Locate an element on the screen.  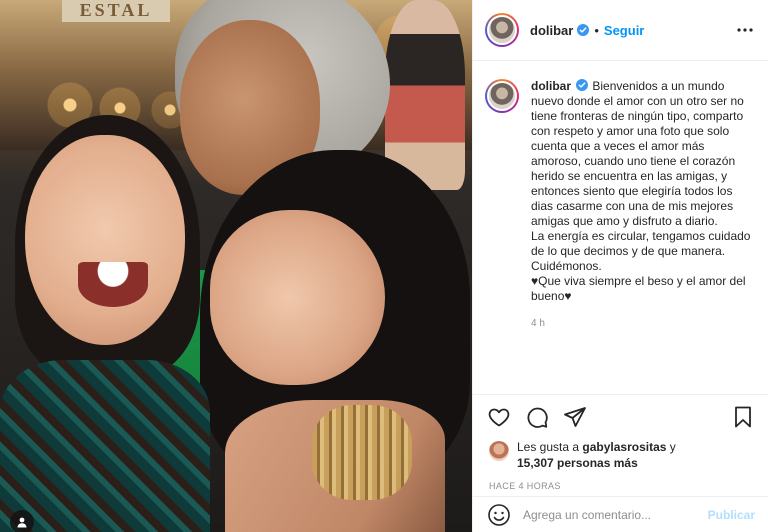
heart-icon is located at coordinates (499, 417).